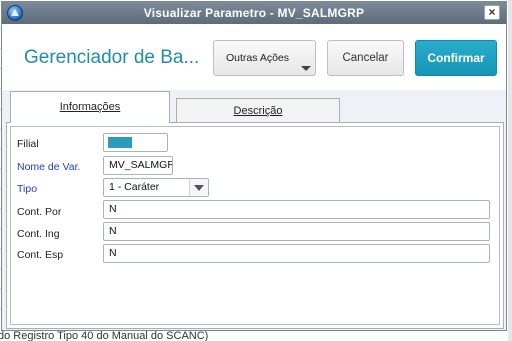 The width and height of the screenshot is (512, 341). What do you see at coordinates (134, 187) in the screenshot?
I see `tipo-select-value: 1 - Caráter` at bounding box center [134, 187].